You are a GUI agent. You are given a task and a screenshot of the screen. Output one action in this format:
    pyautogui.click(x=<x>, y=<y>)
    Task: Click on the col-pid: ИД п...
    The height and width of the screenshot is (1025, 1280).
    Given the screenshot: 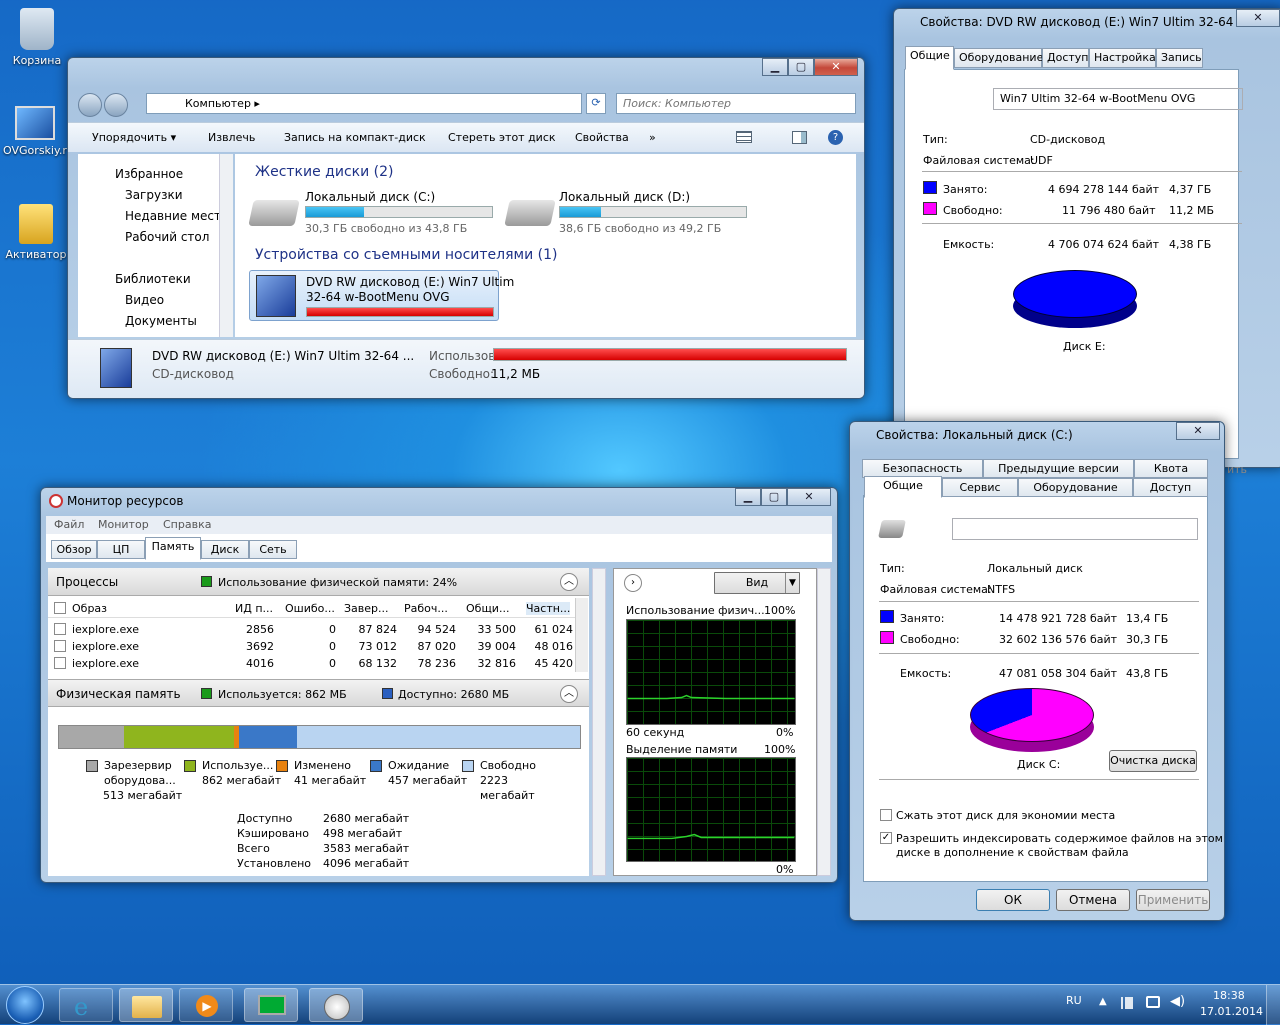 What is the action you would take?
    pyautogui.click(x=254, y=608)
    